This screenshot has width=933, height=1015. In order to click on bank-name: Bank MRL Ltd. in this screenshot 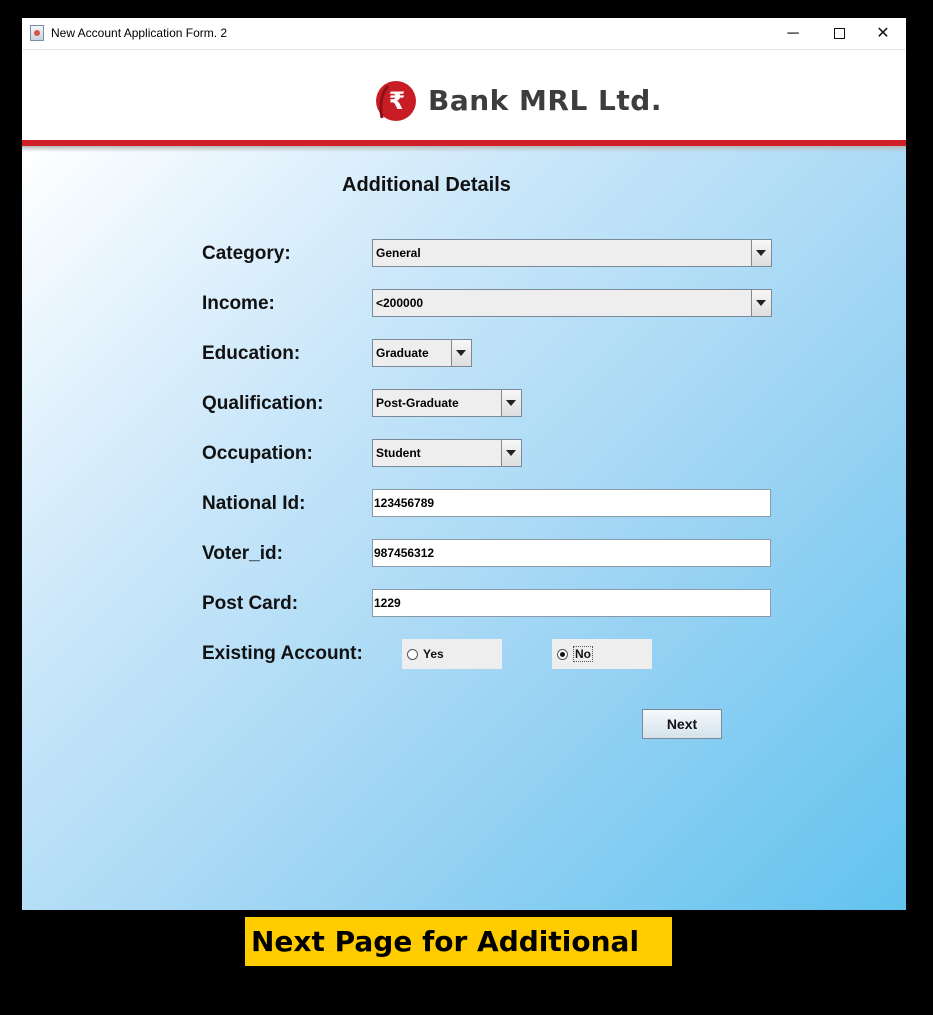, I will do `click(545, 100)`.